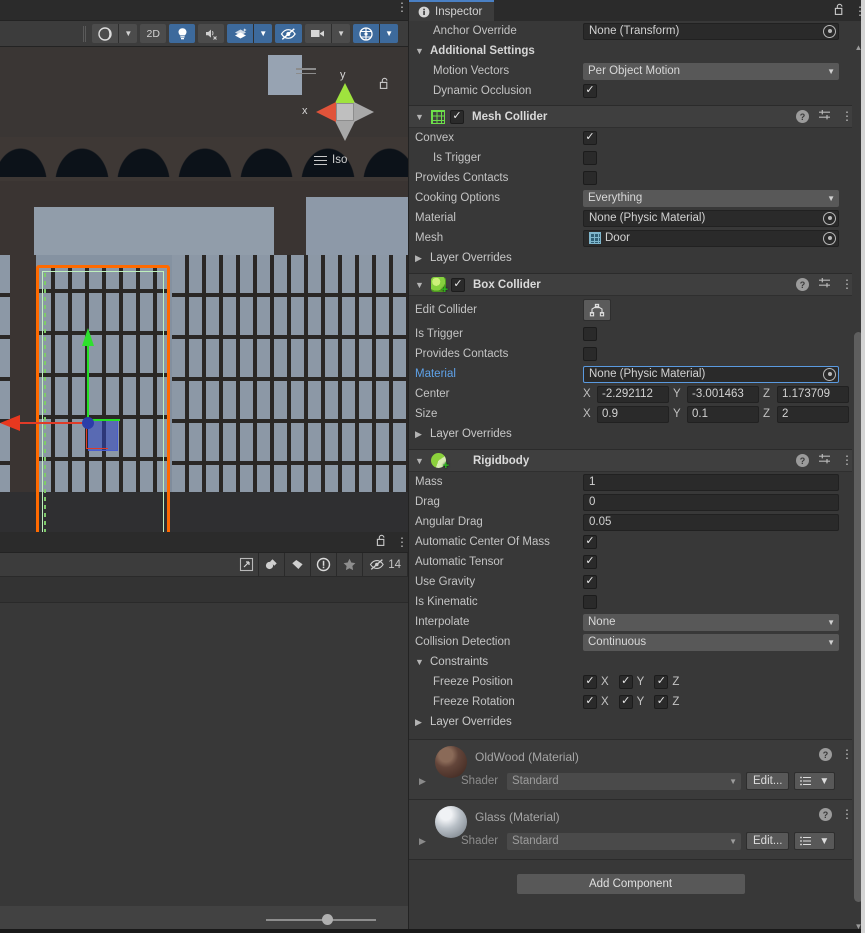  I want to click on dynamic-occlusion-checkbox, so click(590, 91).